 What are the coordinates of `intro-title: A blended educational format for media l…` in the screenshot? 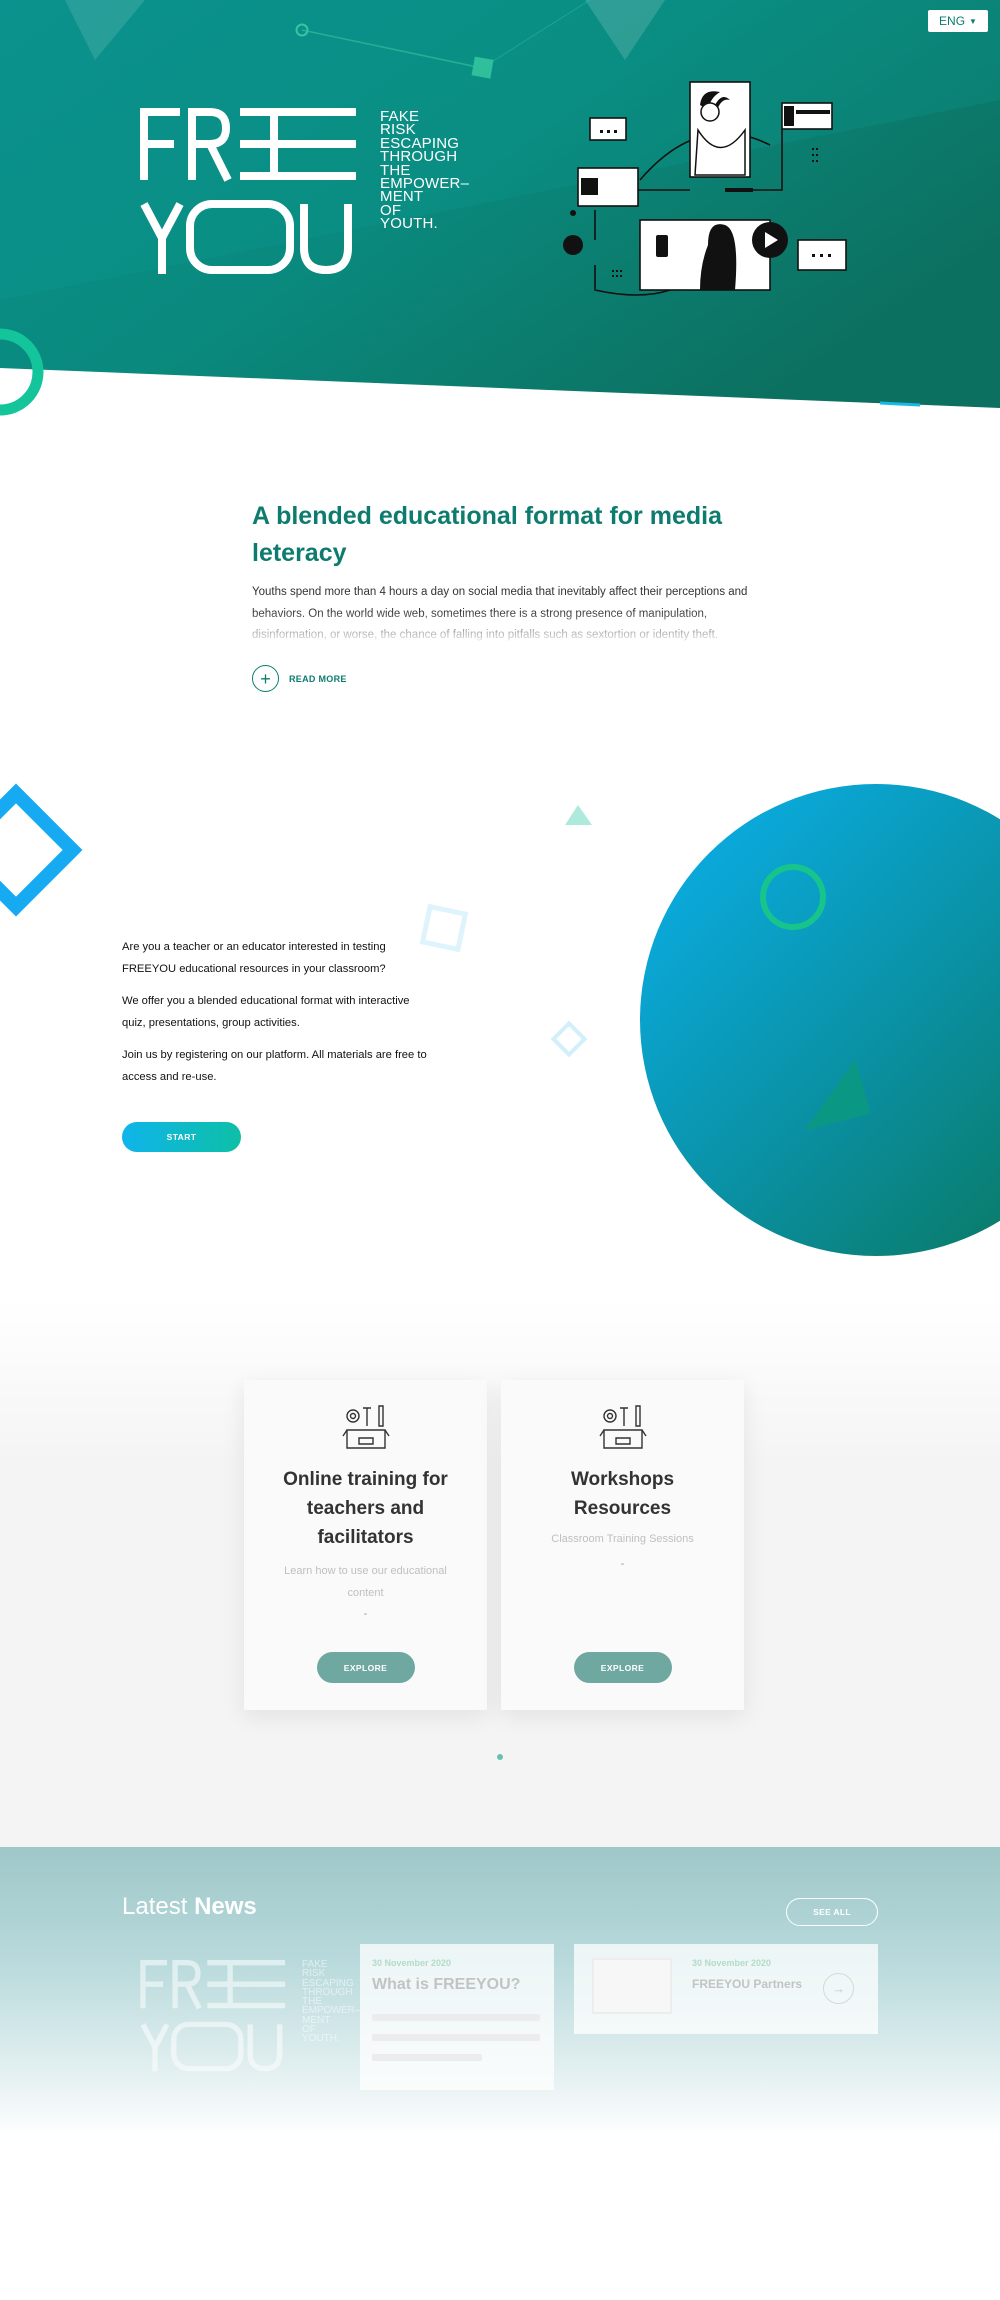 It's located at (487, 534).